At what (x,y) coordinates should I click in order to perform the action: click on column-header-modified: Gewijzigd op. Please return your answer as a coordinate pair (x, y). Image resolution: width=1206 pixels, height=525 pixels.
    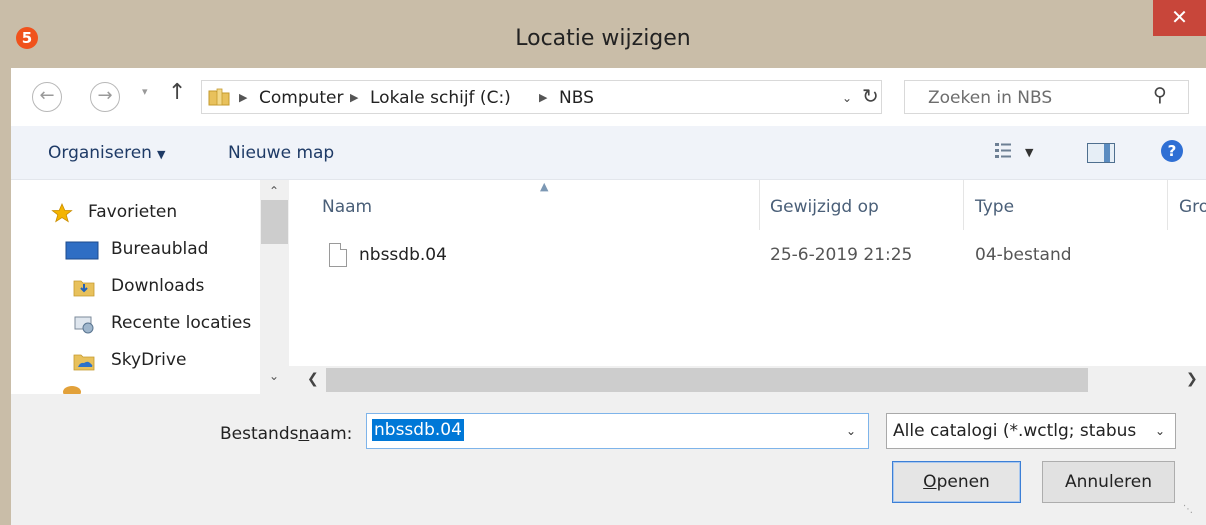
    Looking at the image, I should click on (824, 207).